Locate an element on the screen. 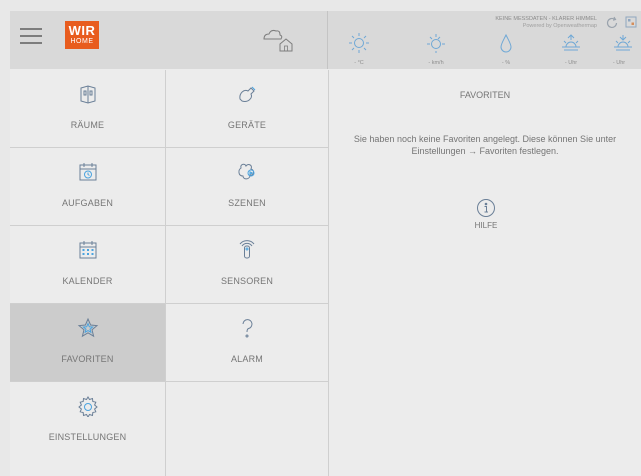  help-label: HILFE is located at coordinates (486, 225).